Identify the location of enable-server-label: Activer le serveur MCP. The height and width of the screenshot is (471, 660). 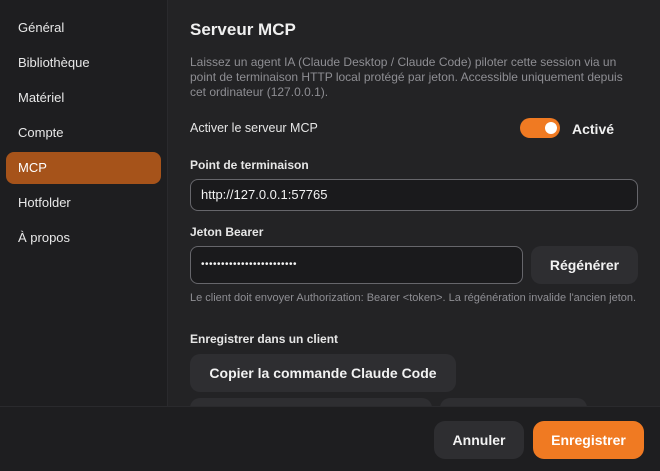
(254, 128).